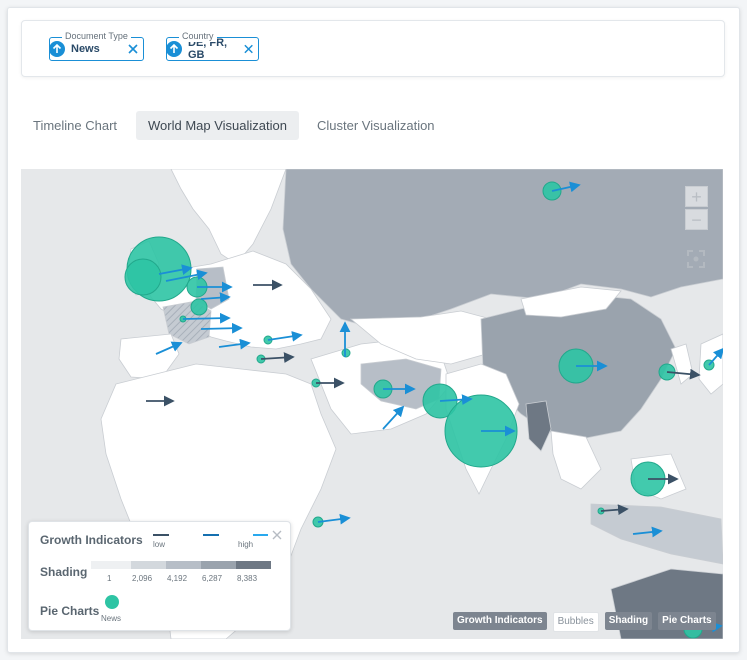 The image size is (747, 660). I want to click on growth-scale, so click(210, 535).